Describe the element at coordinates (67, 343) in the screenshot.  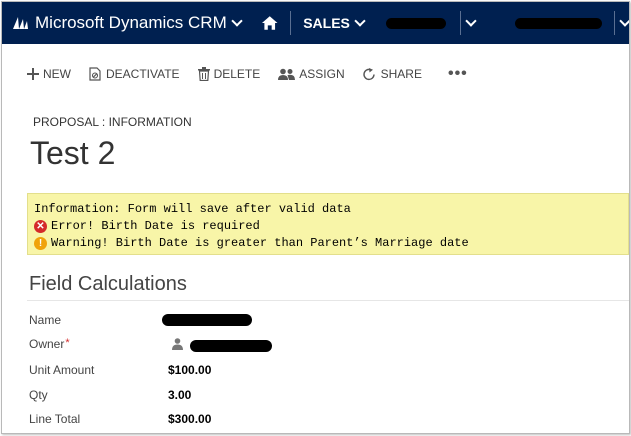
I see `required-indicator: *` at that location.